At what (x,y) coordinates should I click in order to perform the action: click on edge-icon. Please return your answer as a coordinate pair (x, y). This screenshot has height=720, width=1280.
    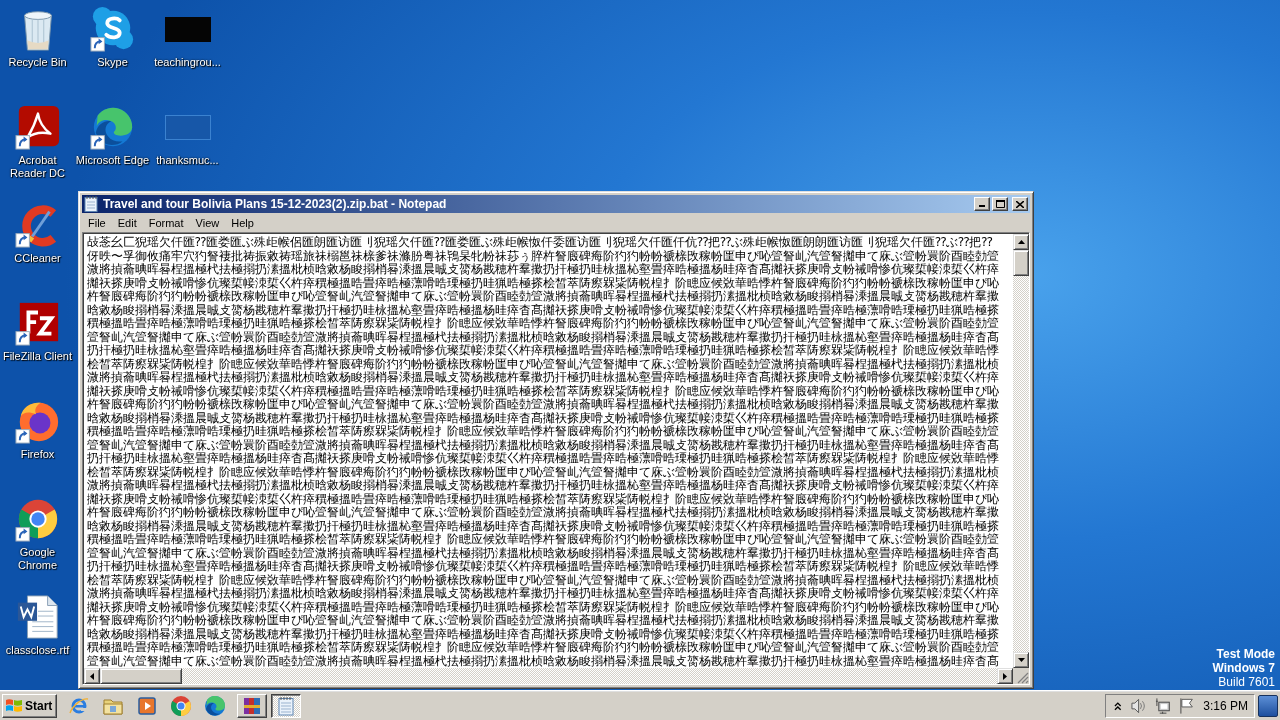
    Looking at the image, I should click on (215, 705).